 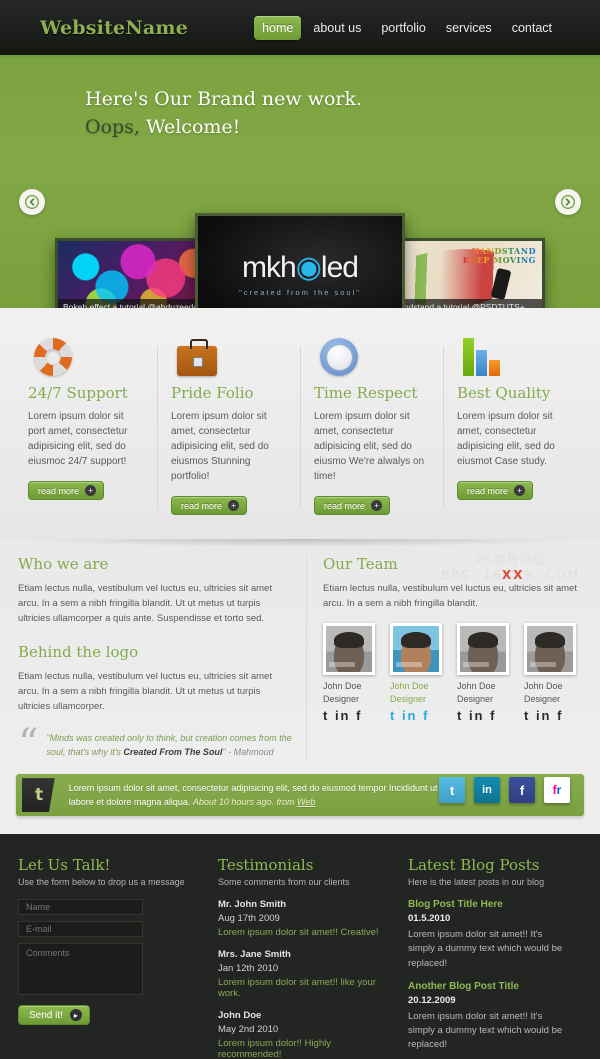 I want to click on twitter-badge: t, so click(x=38, y=795).